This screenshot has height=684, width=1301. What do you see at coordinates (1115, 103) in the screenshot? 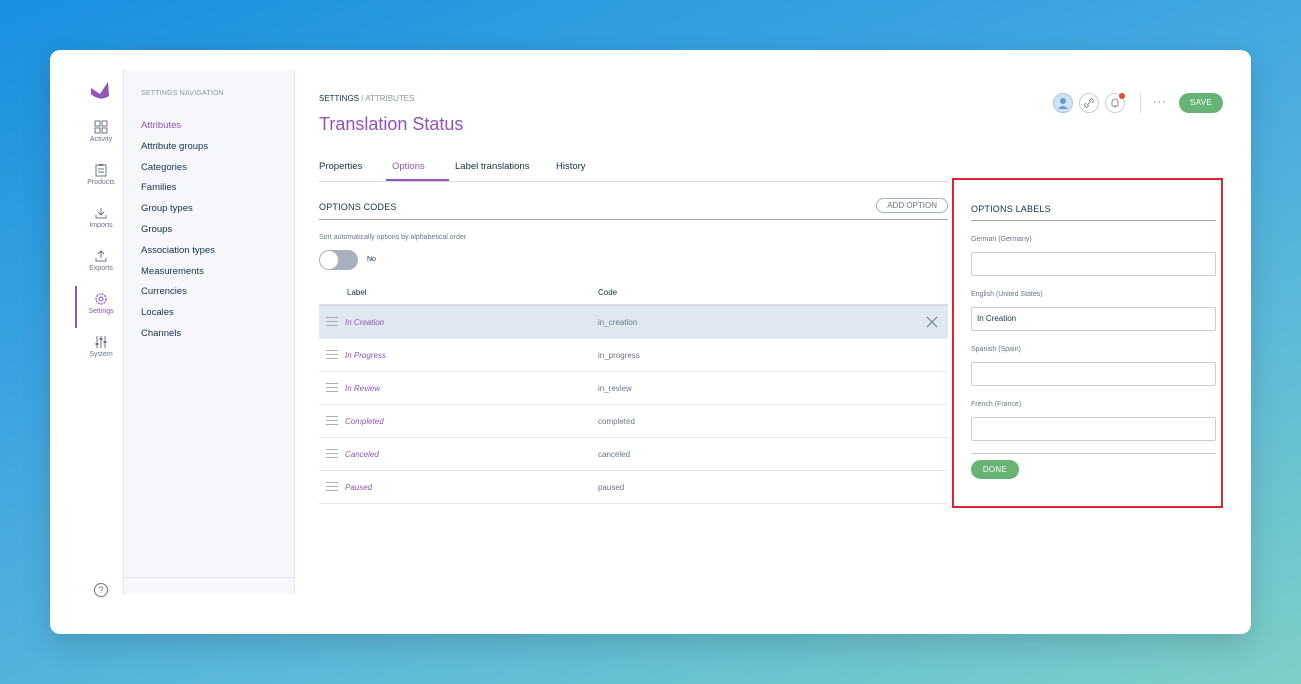
I see `notifications-button` at bounding box center [1115, 103].